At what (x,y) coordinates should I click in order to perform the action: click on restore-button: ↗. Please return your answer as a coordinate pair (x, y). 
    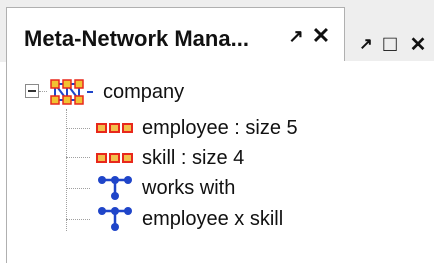
    Looking at the image, I should click on (366, 44).